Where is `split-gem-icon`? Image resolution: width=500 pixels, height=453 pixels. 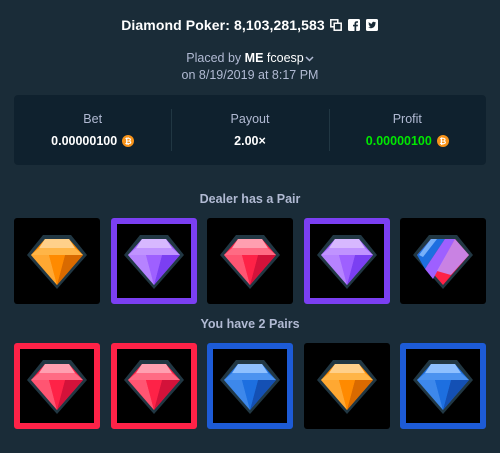 split-gem-icon is located at coordinates (443, 261).